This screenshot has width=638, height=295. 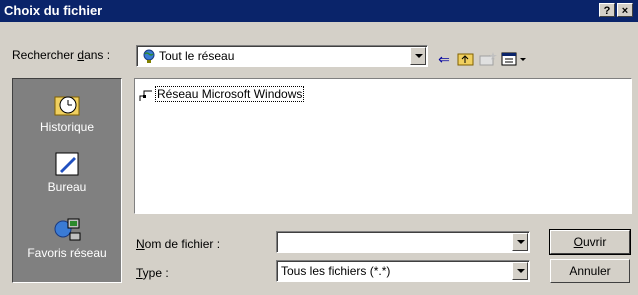 What do you see at coordinates (282, 56) in the screenshot?
I see `lookin-combo: Tout le réseau` at bounding box center [282, 56].